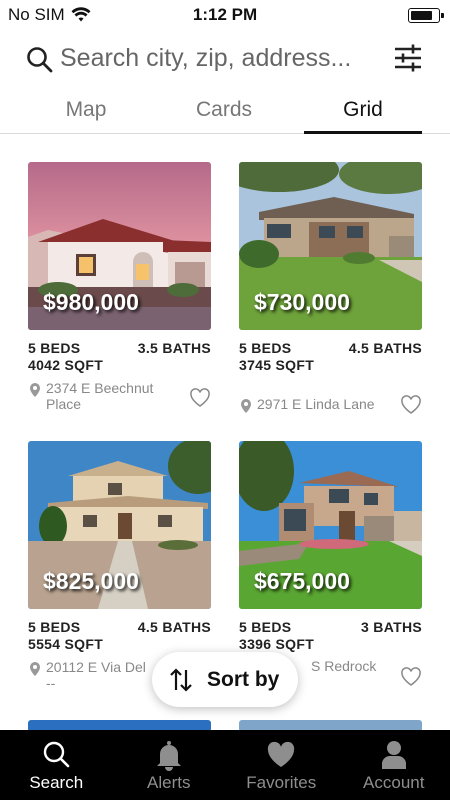 The image size is (450, 800). What do you see at coordinates (344, 666) in the screenshot?
I see `listing-address-text: S Redrock` at bounding box center [344, 666].